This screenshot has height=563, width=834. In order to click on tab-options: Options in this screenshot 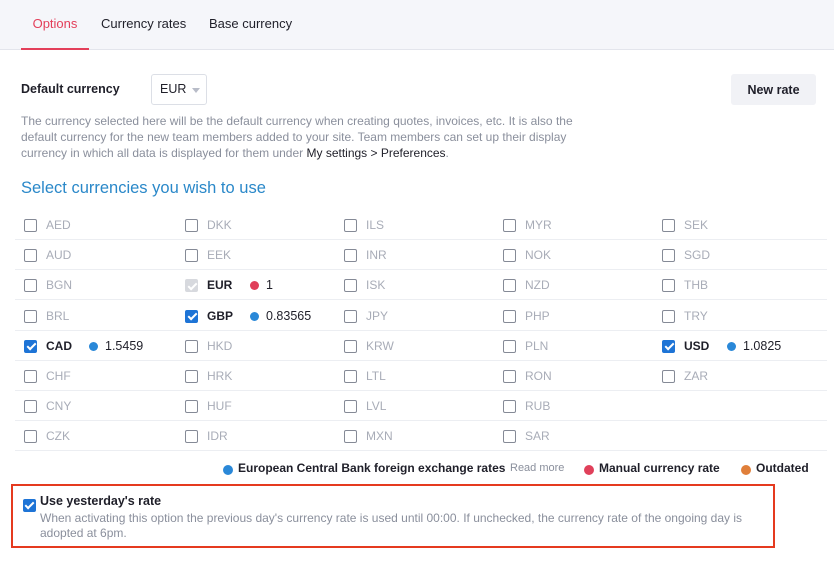, I will do `click(55, 25)`.